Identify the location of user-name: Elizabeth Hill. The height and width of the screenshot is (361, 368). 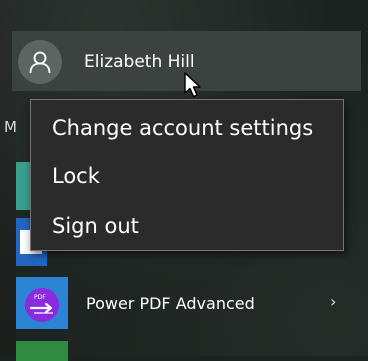
(139, 62).